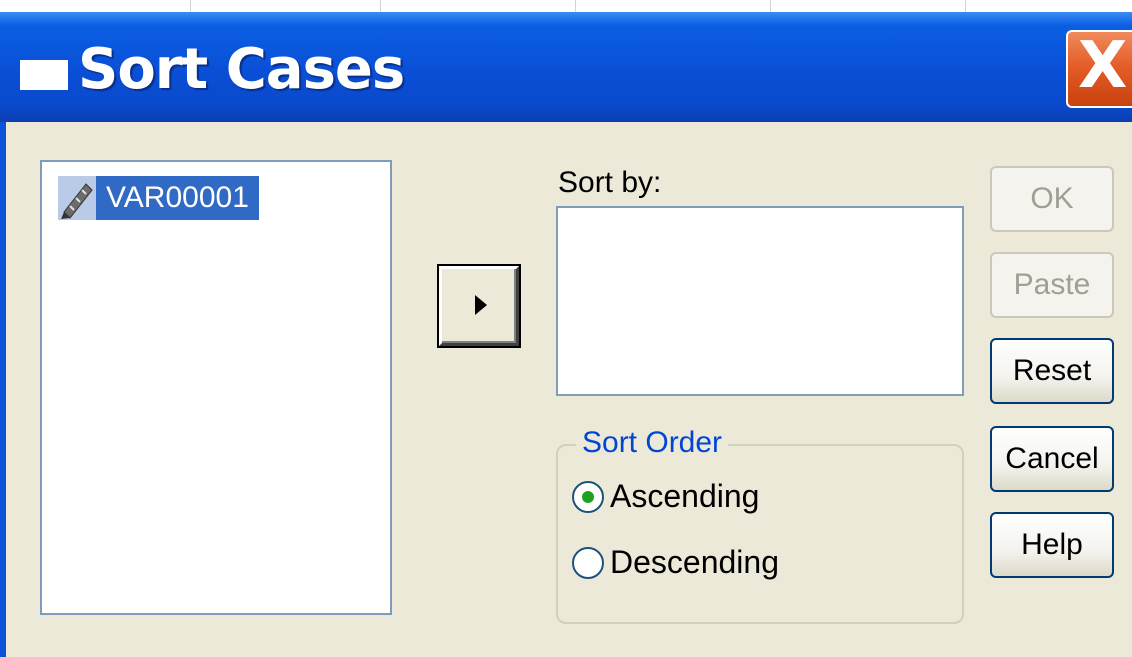  Describe the element at coordinates (588, 562) in the screenshot. I see `descending-radio` at that location.